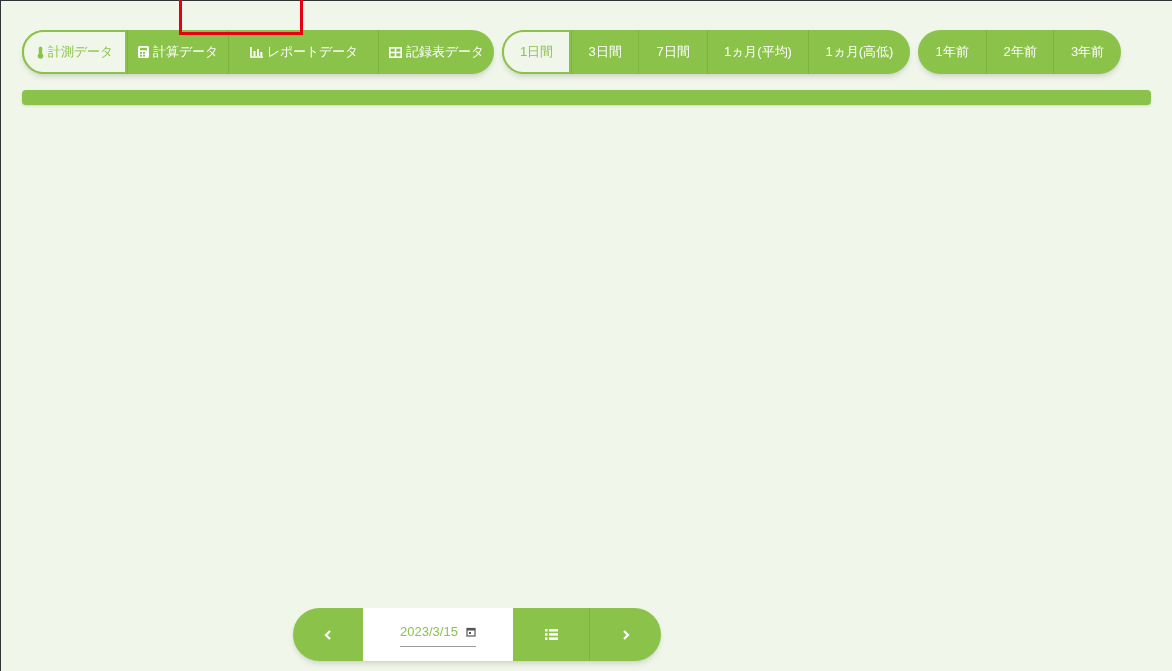 The height and width of the screenshot is (671, 1172). What do you see at coordinates (672, 52) in the screenshot?
I see `tab: 7日間` at bounding box center [672, 52].